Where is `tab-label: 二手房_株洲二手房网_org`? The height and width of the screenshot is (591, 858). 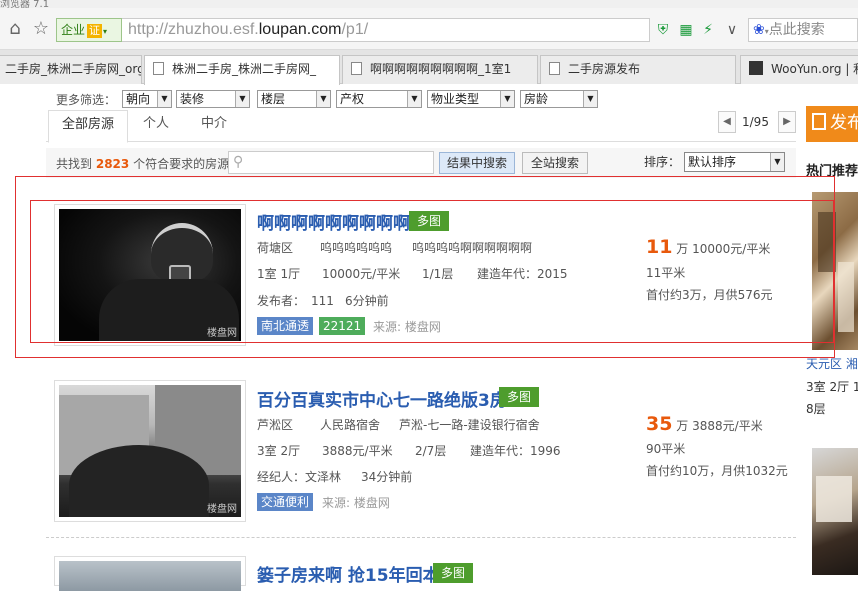 tab-label: 二手房_株洲二手房网_org is located at coordinates (73, 69).